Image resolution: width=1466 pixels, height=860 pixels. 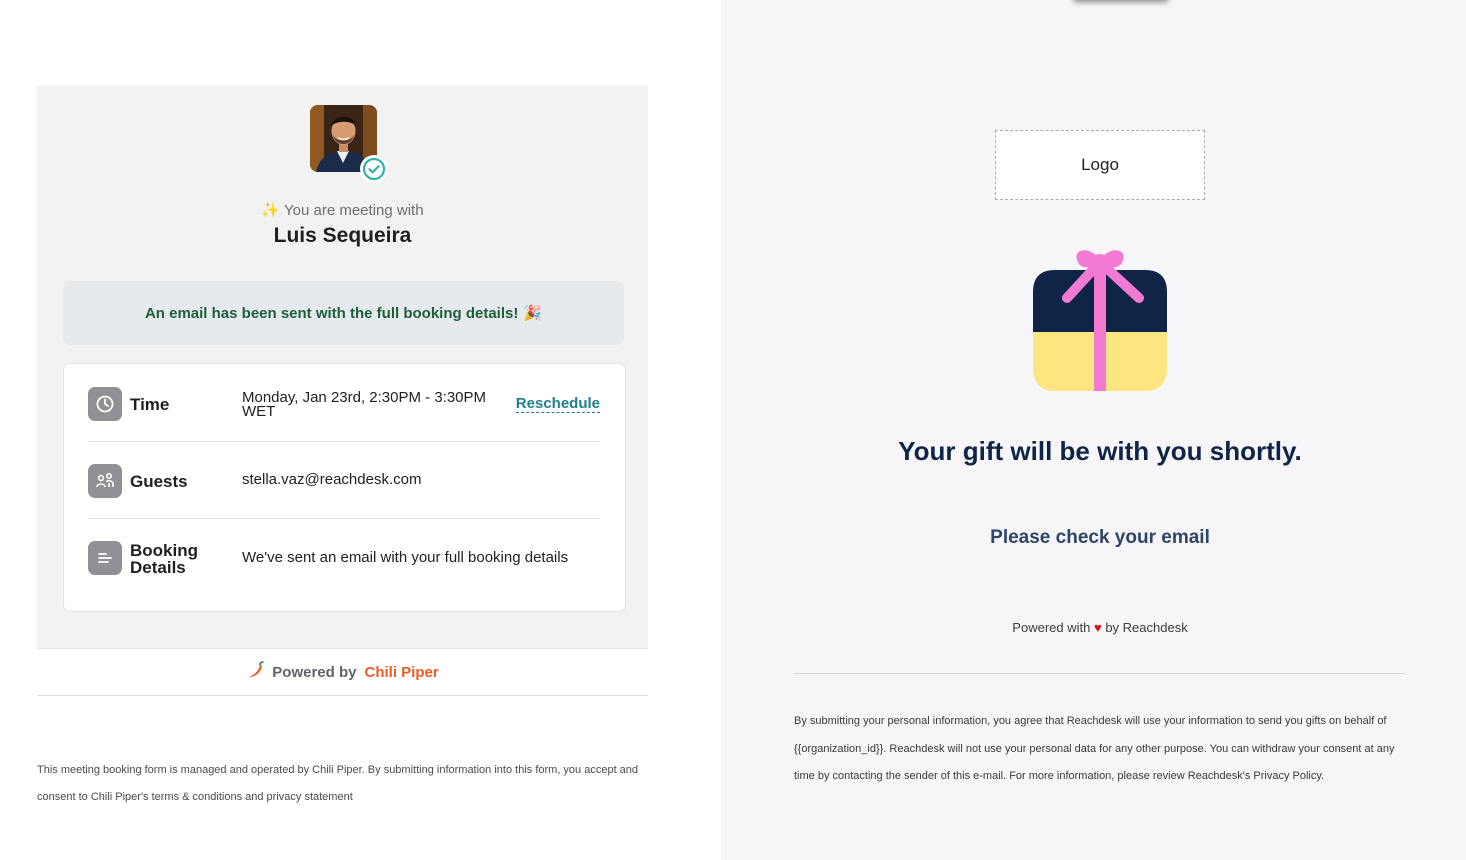 I want to click on booking-details-label: Booking Details, so click(x=164, y=559).